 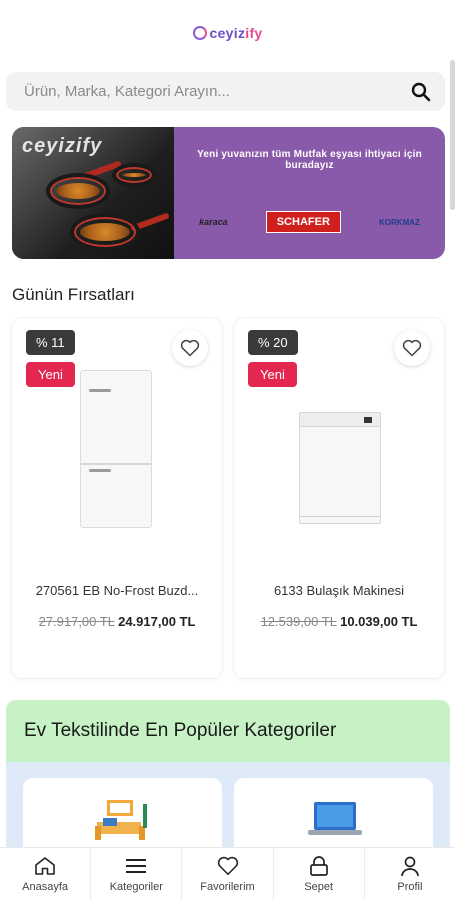 I want to click on product-name: 6133 Bulaşık Makinesi, so click(x=339, y=590).